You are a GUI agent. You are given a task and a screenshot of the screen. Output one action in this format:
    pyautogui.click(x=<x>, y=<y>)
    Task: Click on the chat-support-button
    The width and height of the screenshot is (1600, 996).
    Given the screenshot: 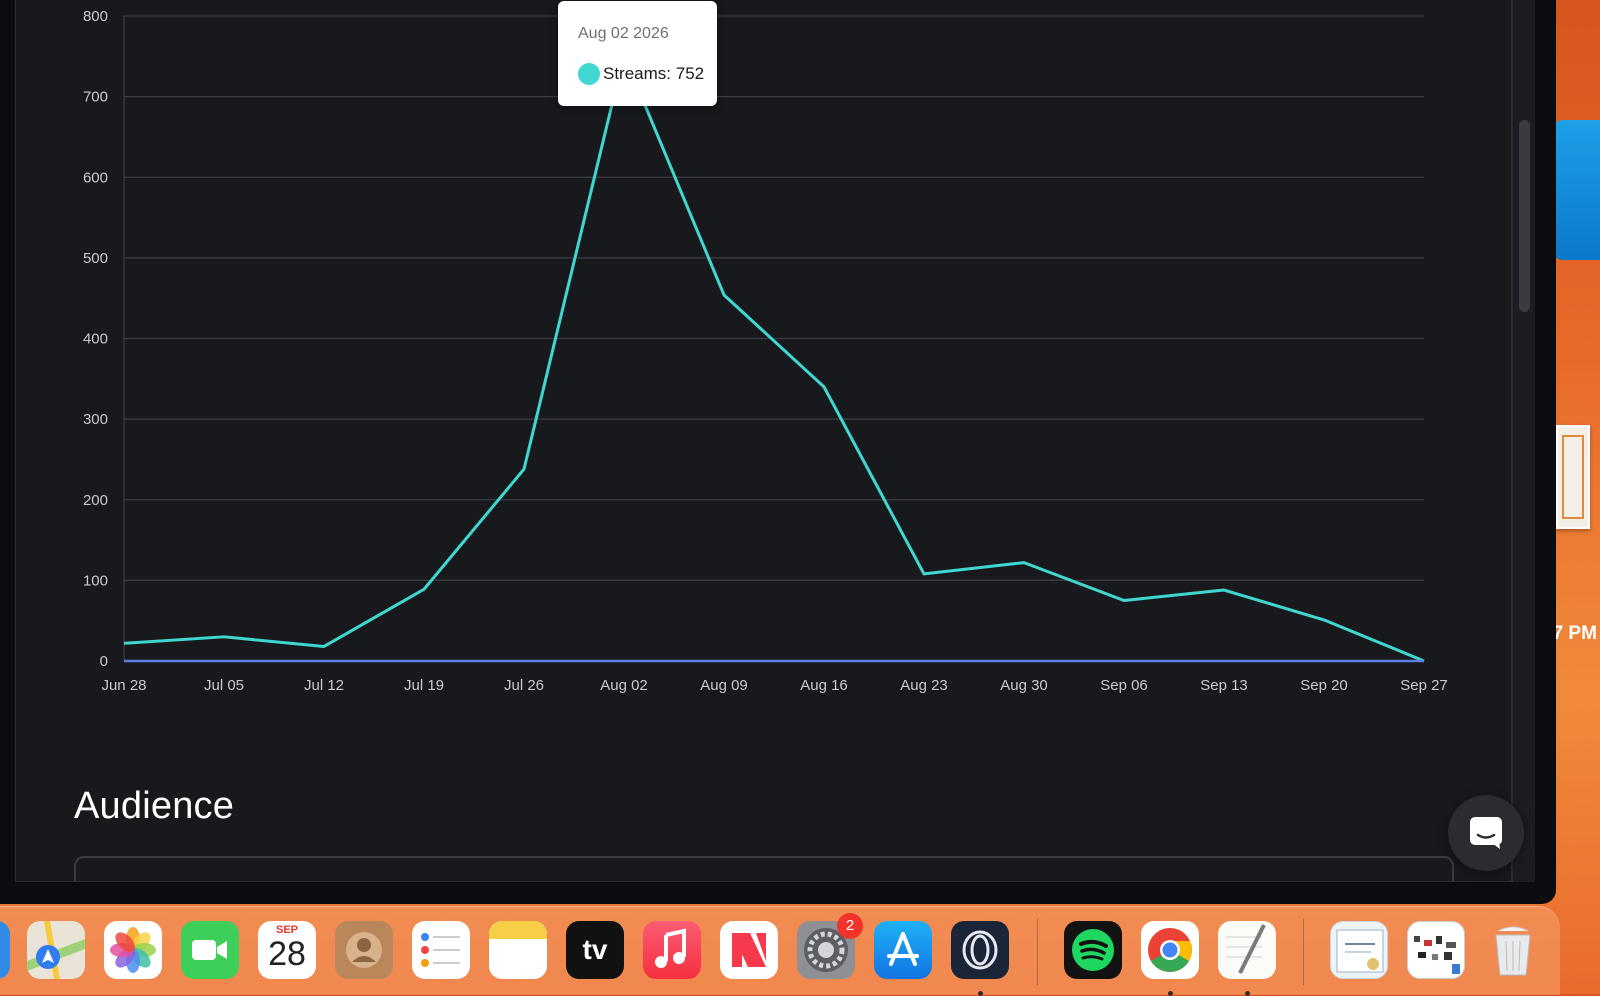 What is the action you would take?
    pyautogui.click(x=1486, y=833)
    